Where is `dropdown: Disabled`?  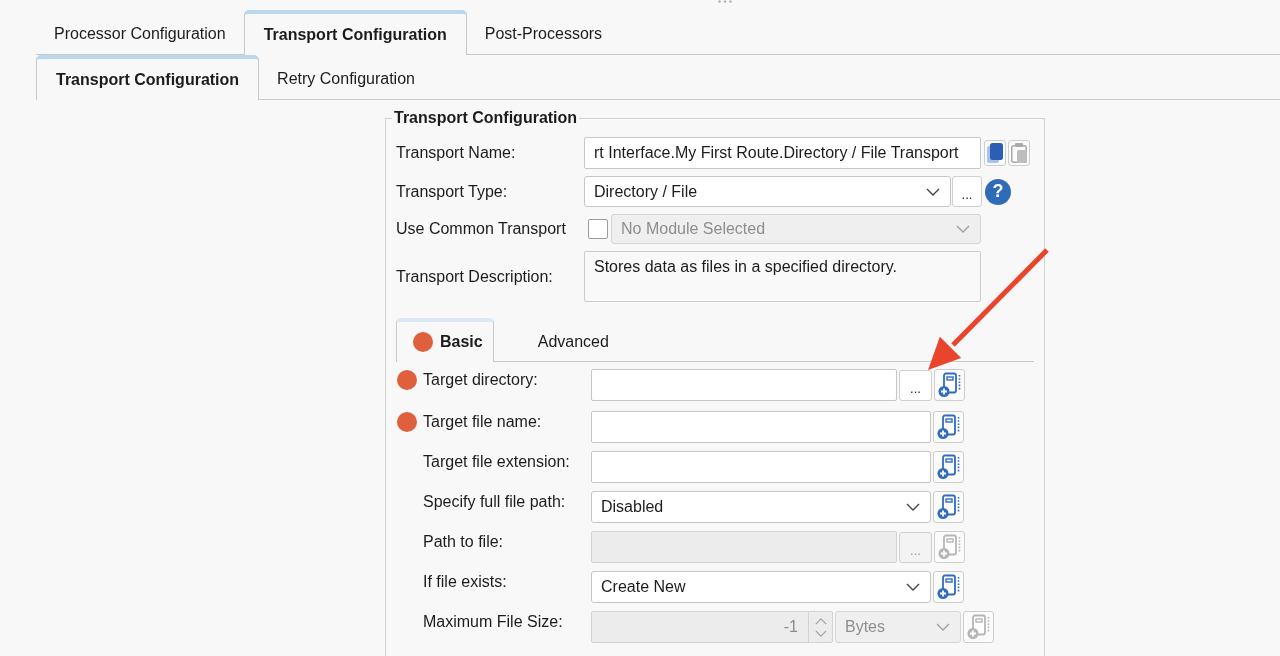
dropdown: Disabled is located at coordinates (761, 507).